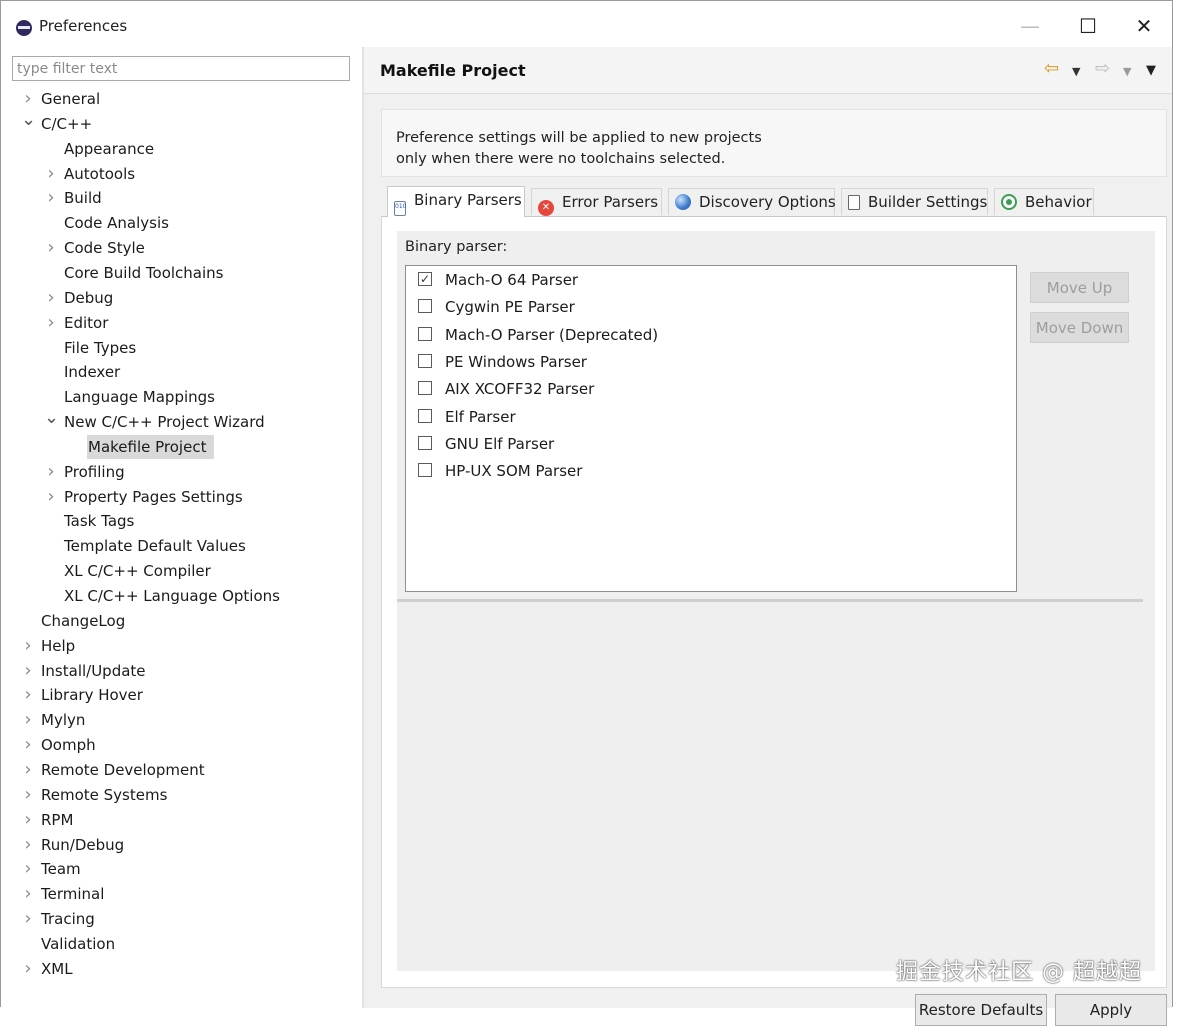 This screenshot has height=1026, width=1181. Describe the element at coordinates (1151, 71) in the screenshot. I see `view-menu-icon: ▼` at that location.